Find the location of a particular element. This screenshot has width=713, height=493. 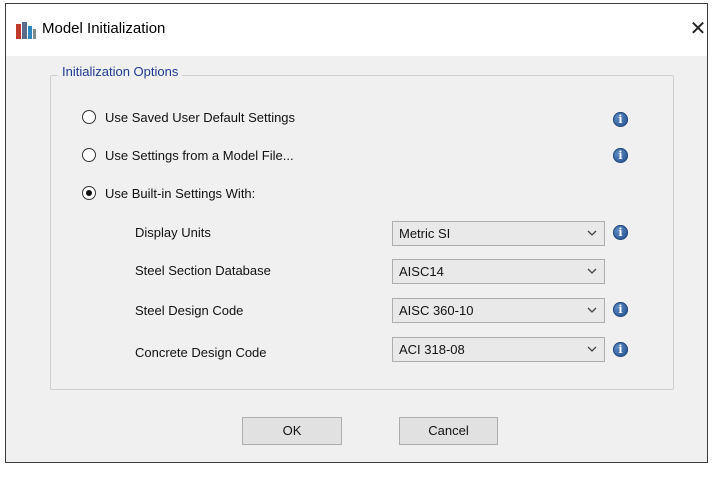

steel-section-database-dropdown: AISC14 is located at coordinates (498, 271).